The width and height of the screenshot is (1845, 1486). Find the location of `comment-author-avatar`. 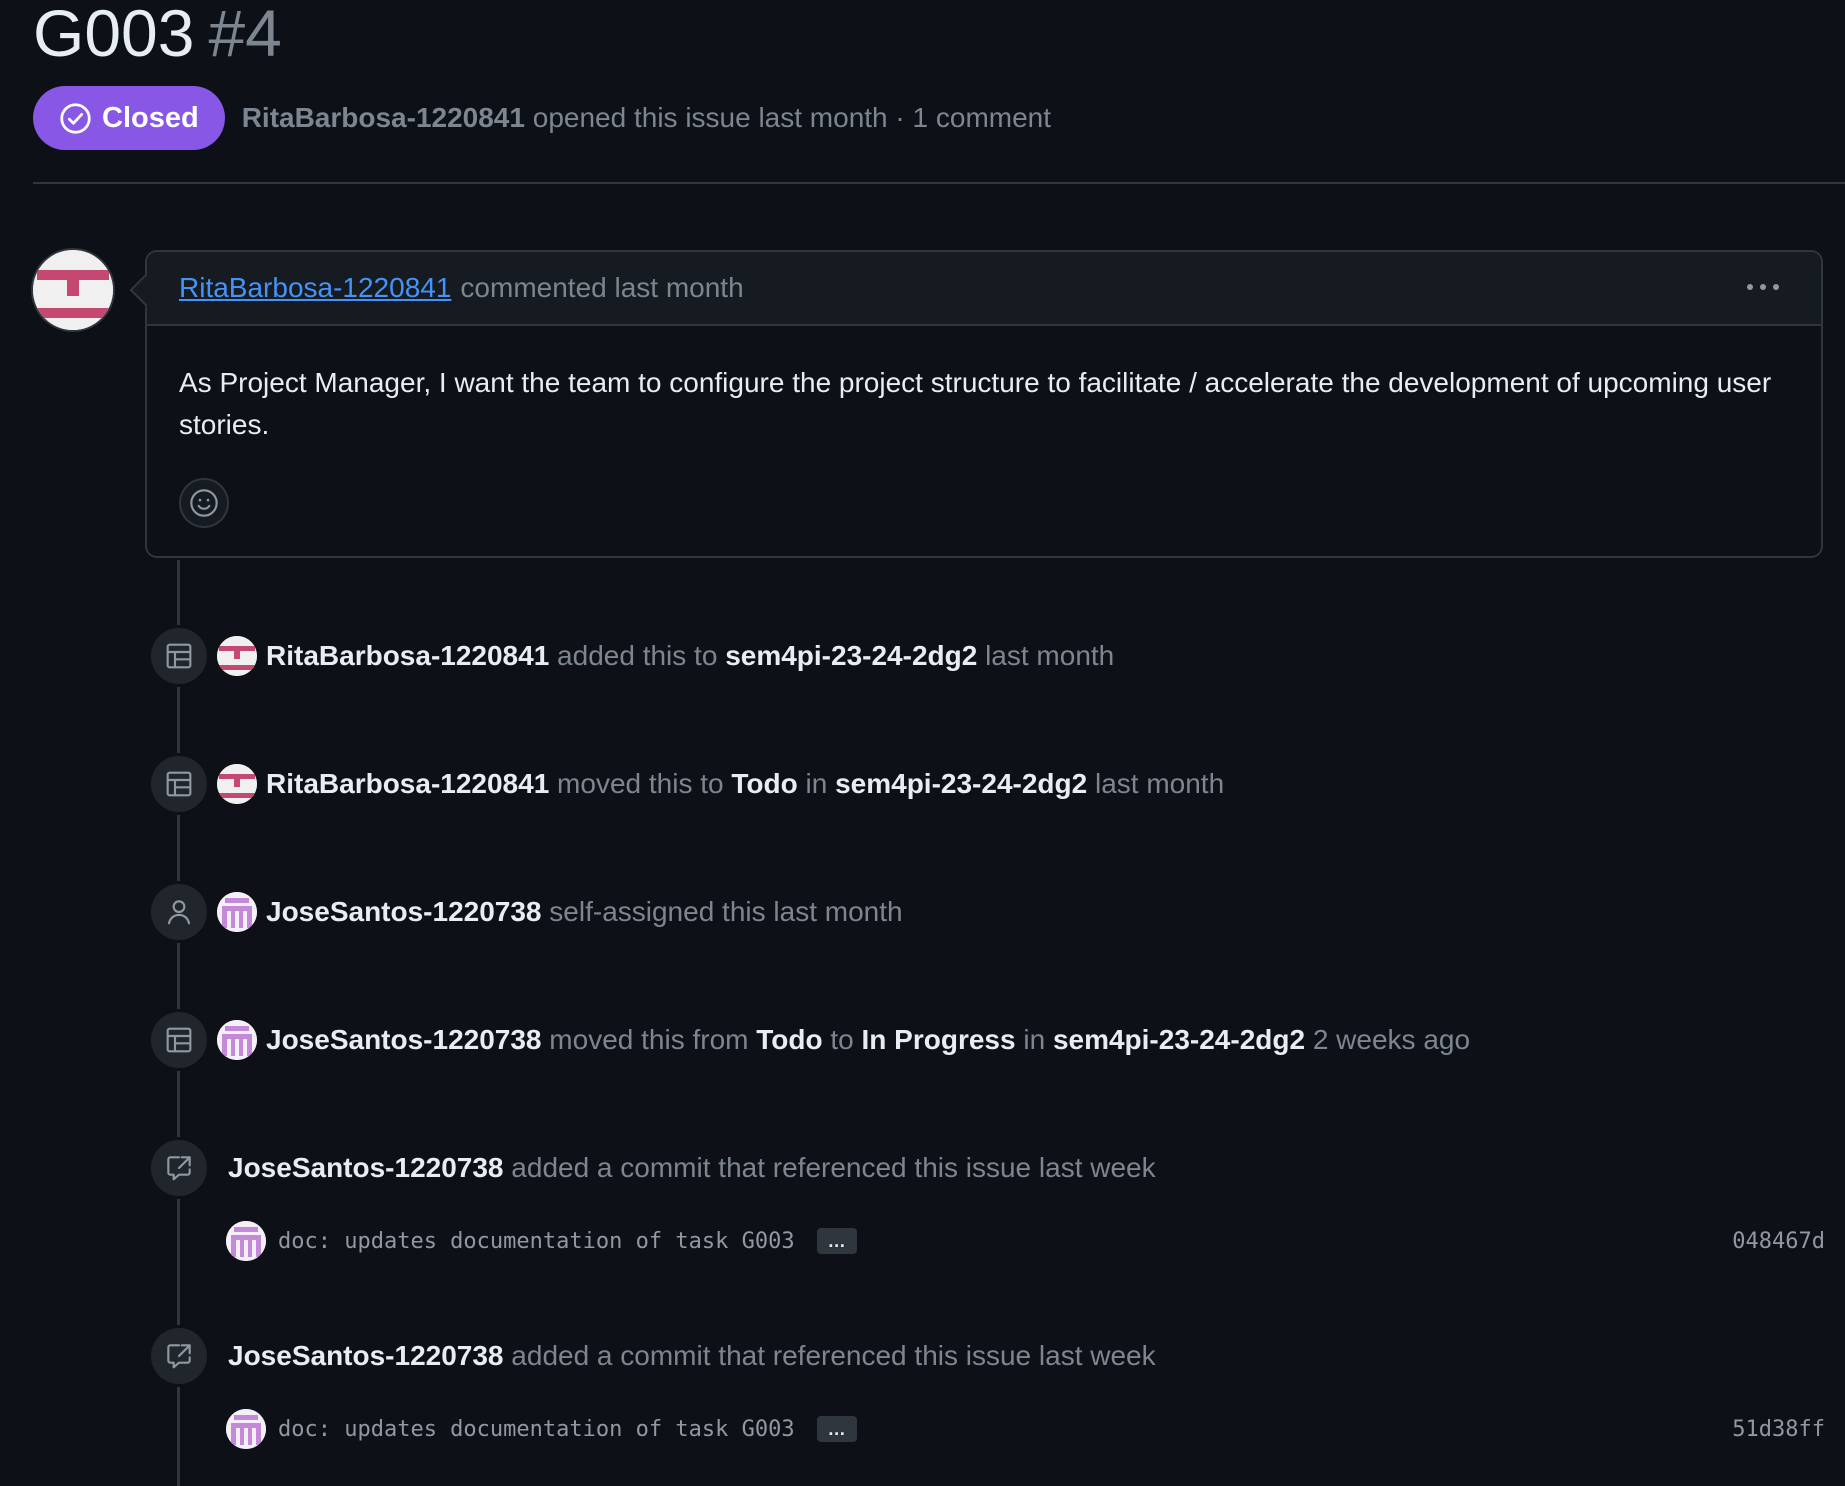

comment-author-avatar is located at coordinates (73, 290).